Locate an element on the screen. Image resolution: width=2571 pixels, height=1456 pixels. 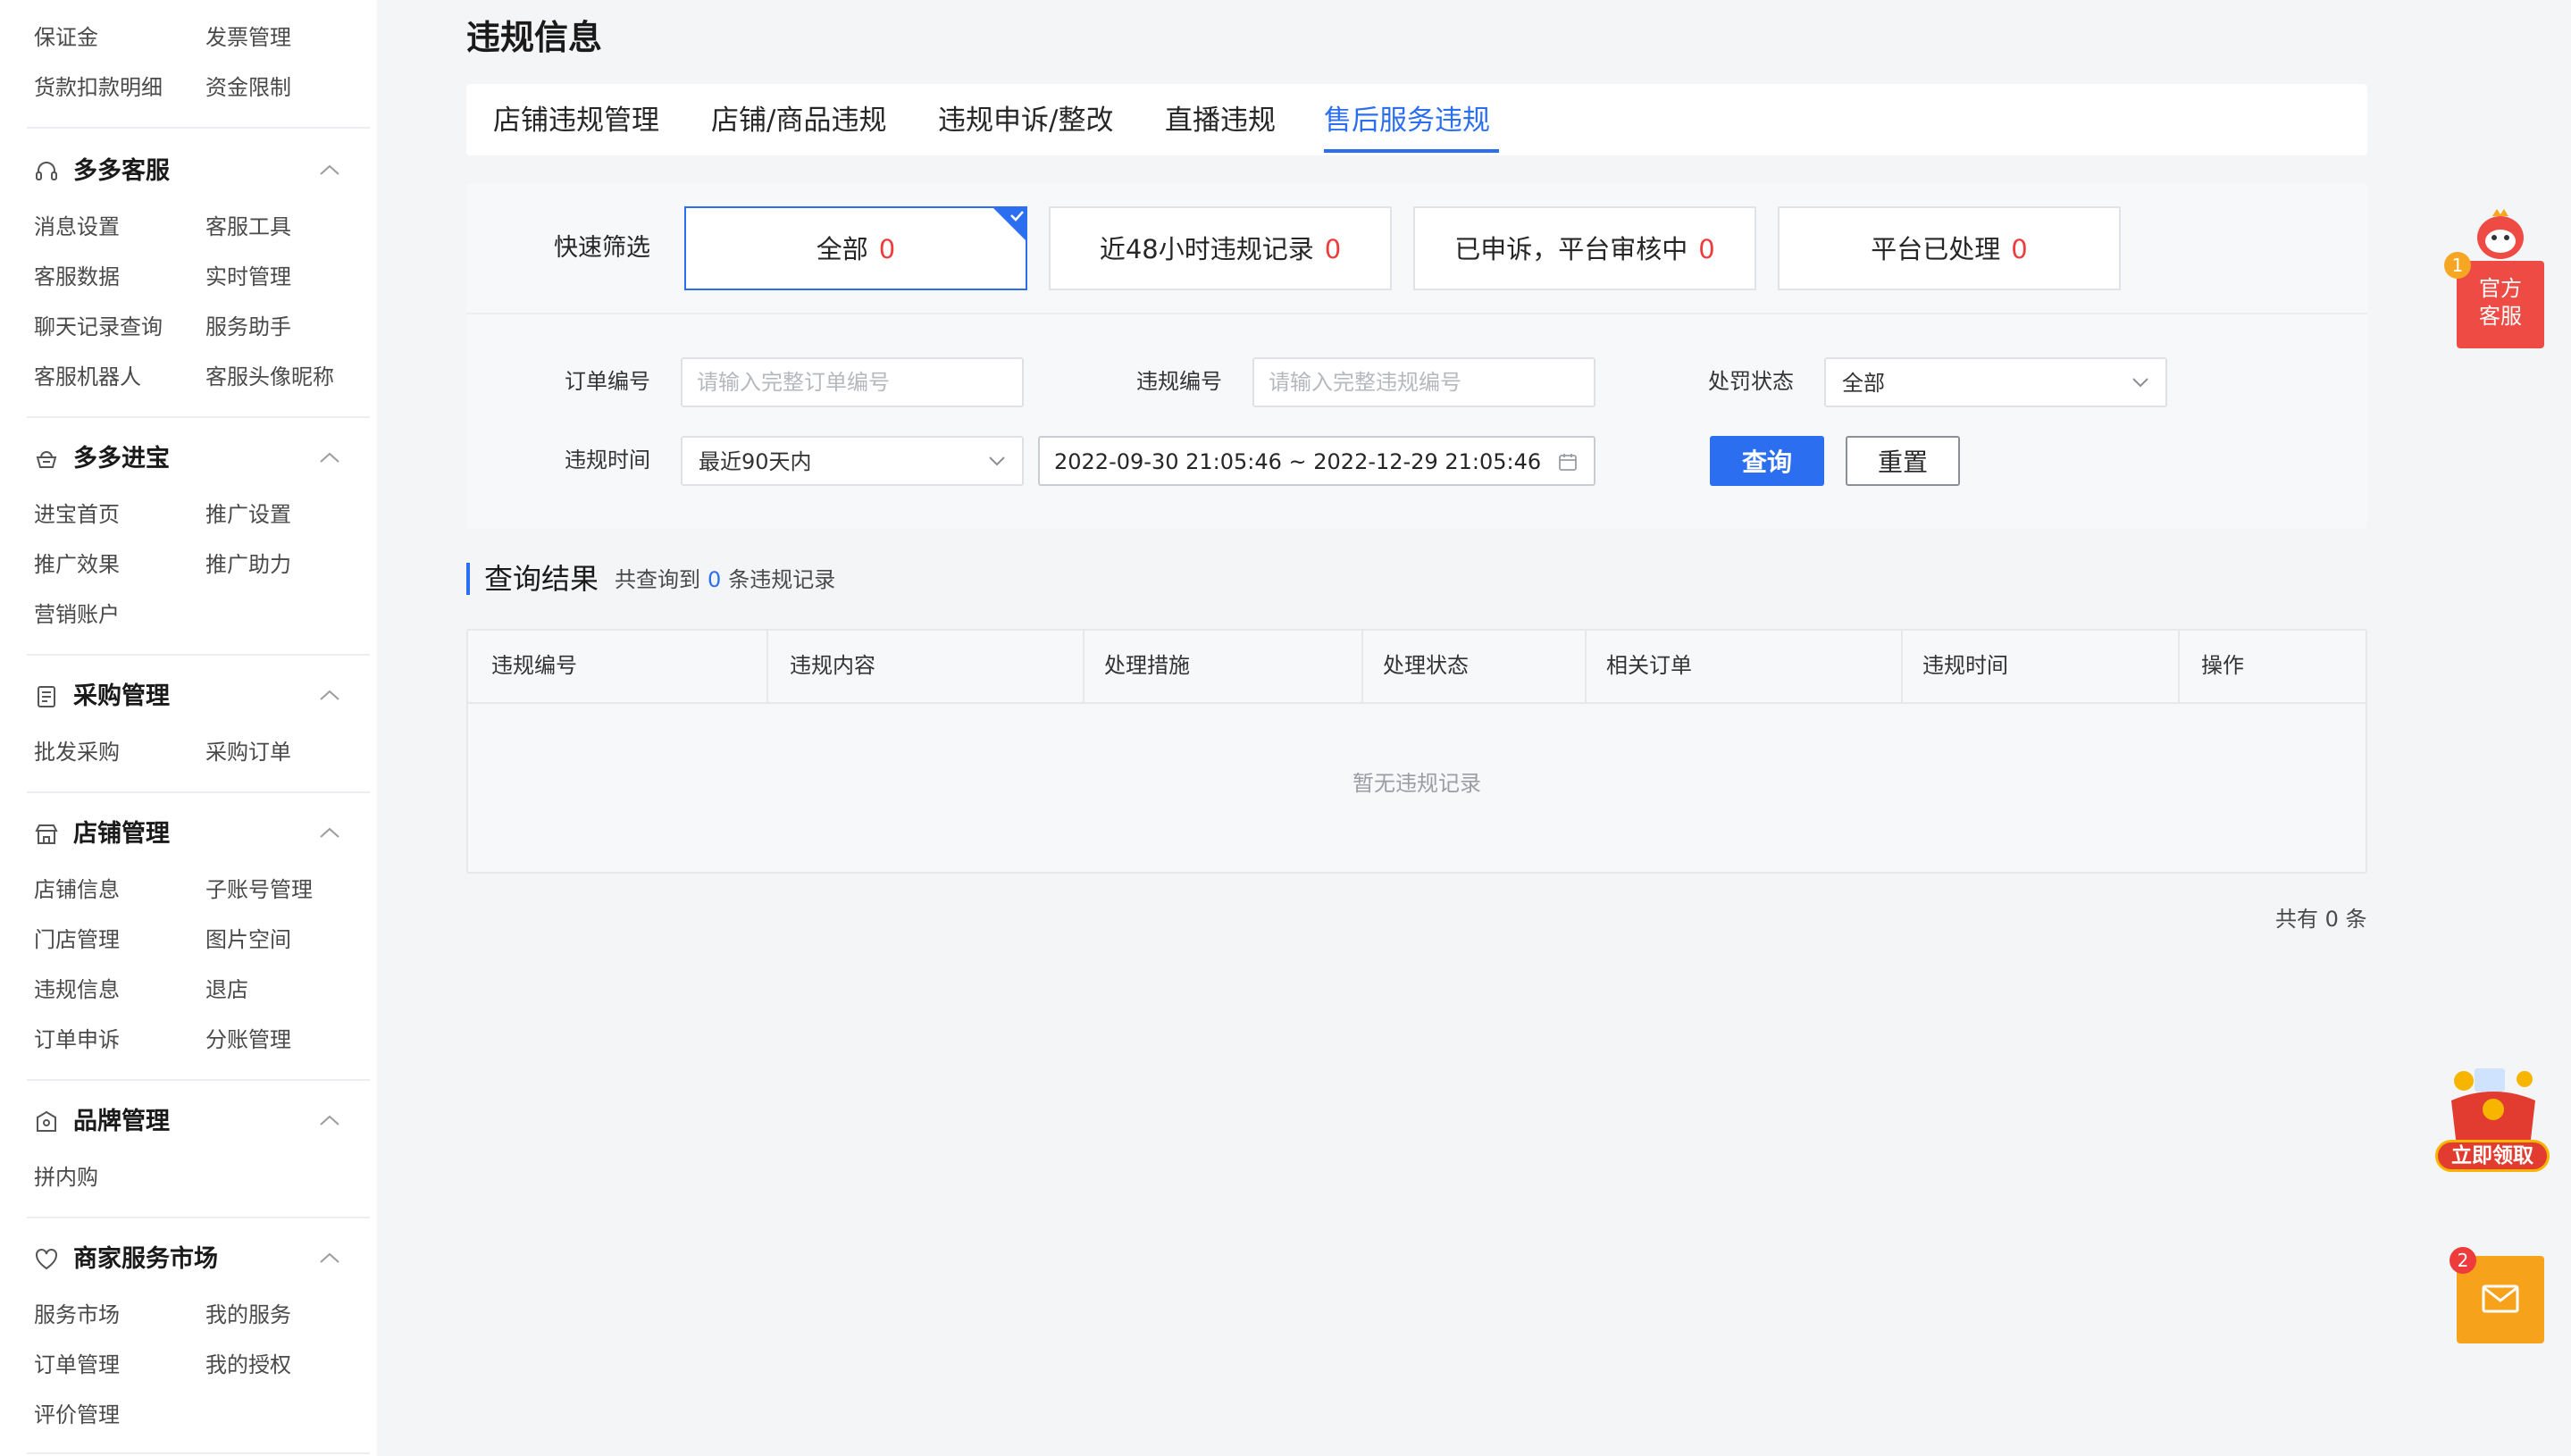
sidebar-item-promotion-effect: 推广效果 is located at coordinates (77, 564).